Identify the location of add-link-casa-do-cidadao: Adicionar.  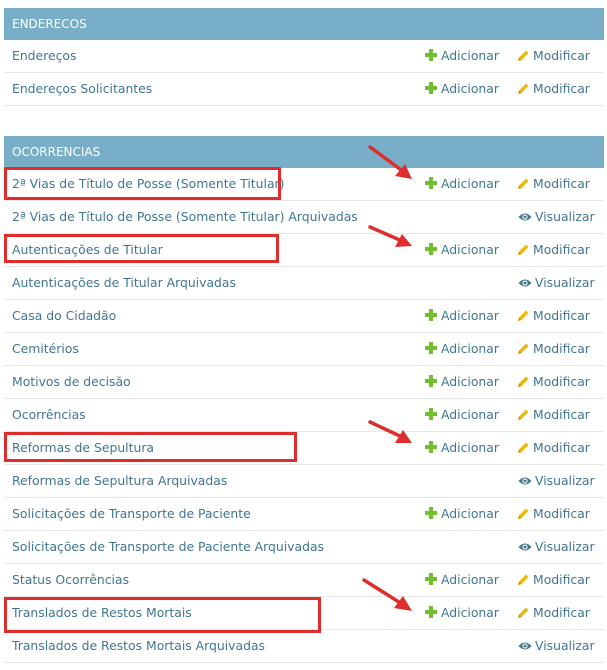
(462, 316).